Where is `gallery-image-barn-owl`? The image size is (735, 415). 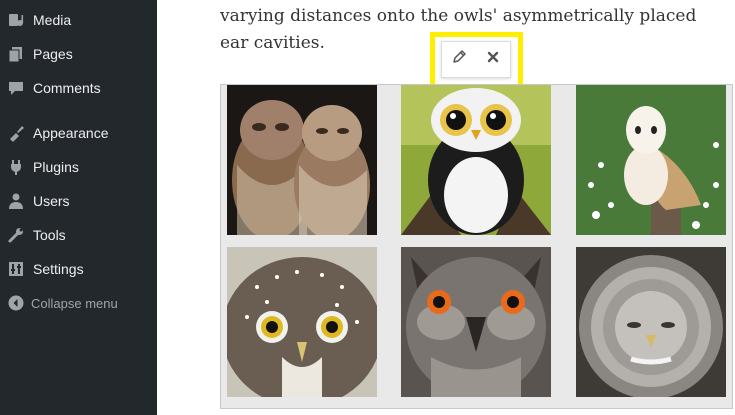 gallery-image-barn-owl is located at coordinates (651, 160).